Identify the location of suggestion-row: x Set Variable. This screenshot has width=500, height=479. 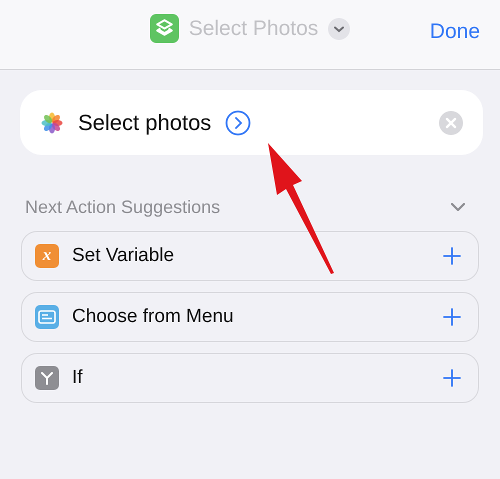
(250, 256).